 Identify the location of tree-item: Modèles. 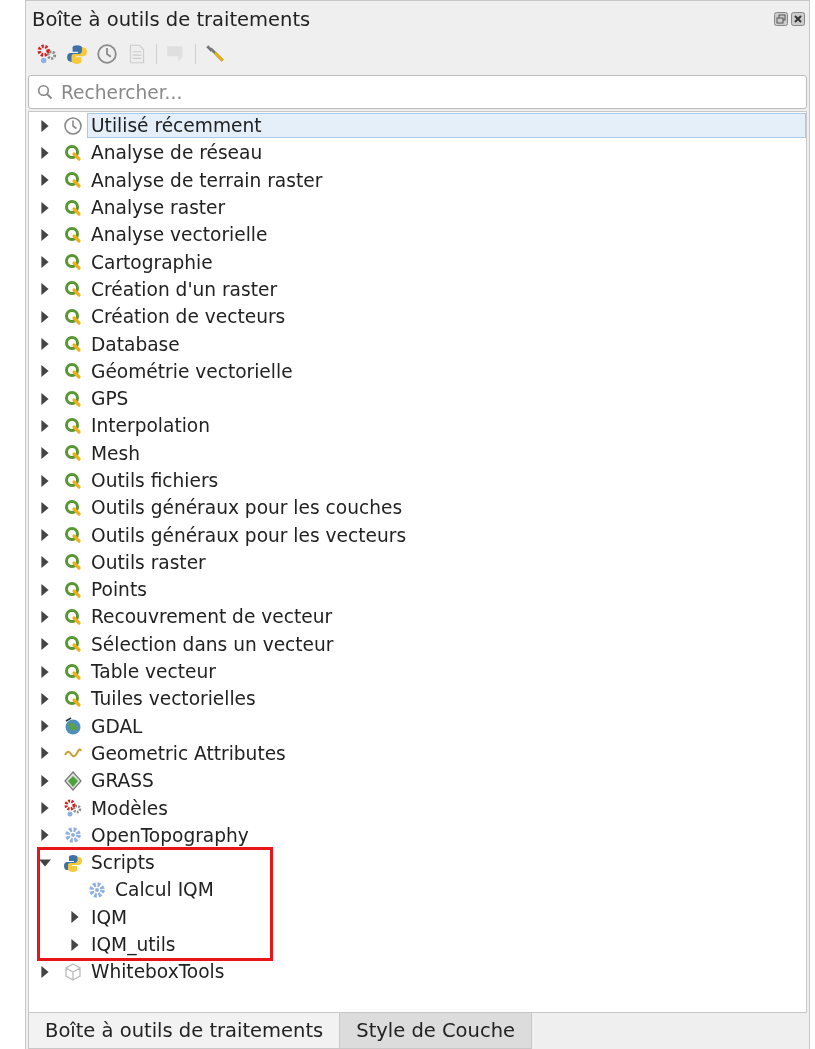
(417, 808).